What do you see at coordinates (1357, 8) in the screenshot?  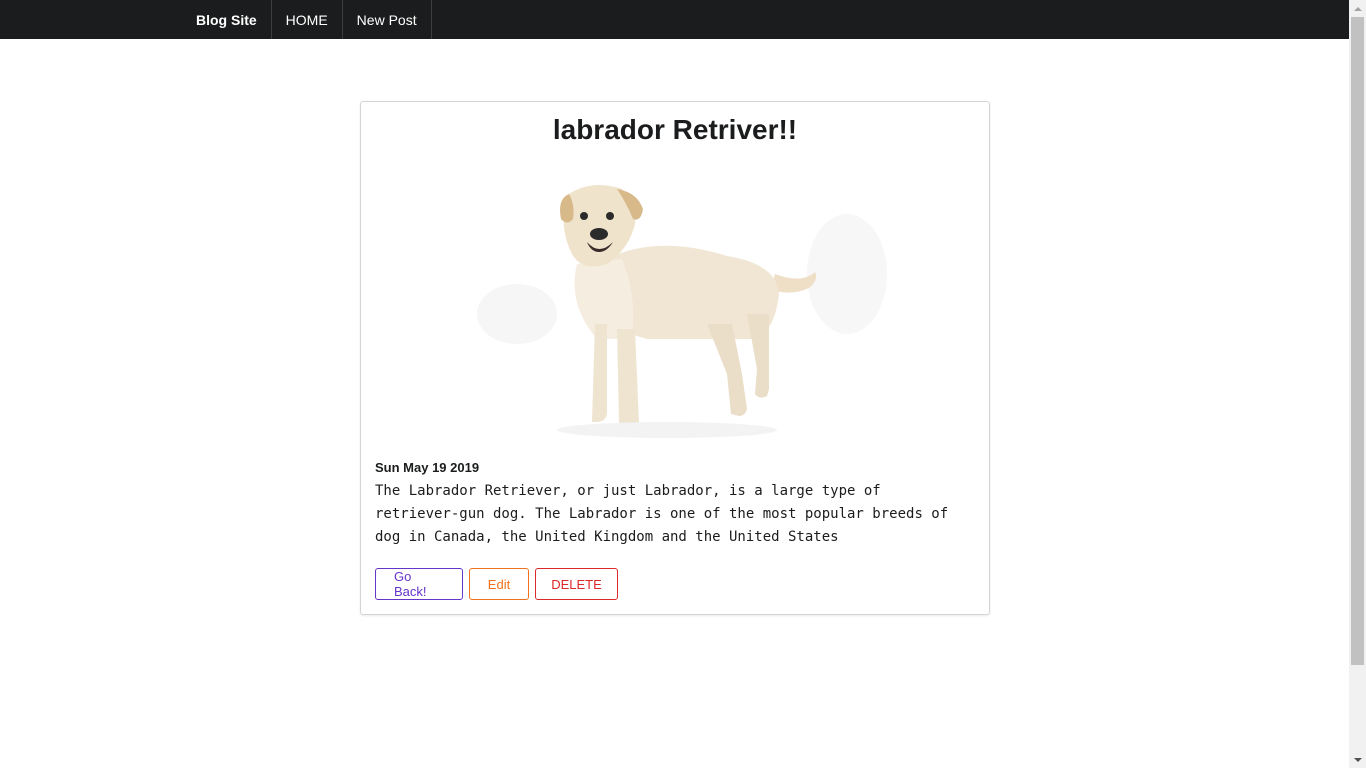 I see `scroll-up-arrow-icon` at bounding box center [1357, 8].